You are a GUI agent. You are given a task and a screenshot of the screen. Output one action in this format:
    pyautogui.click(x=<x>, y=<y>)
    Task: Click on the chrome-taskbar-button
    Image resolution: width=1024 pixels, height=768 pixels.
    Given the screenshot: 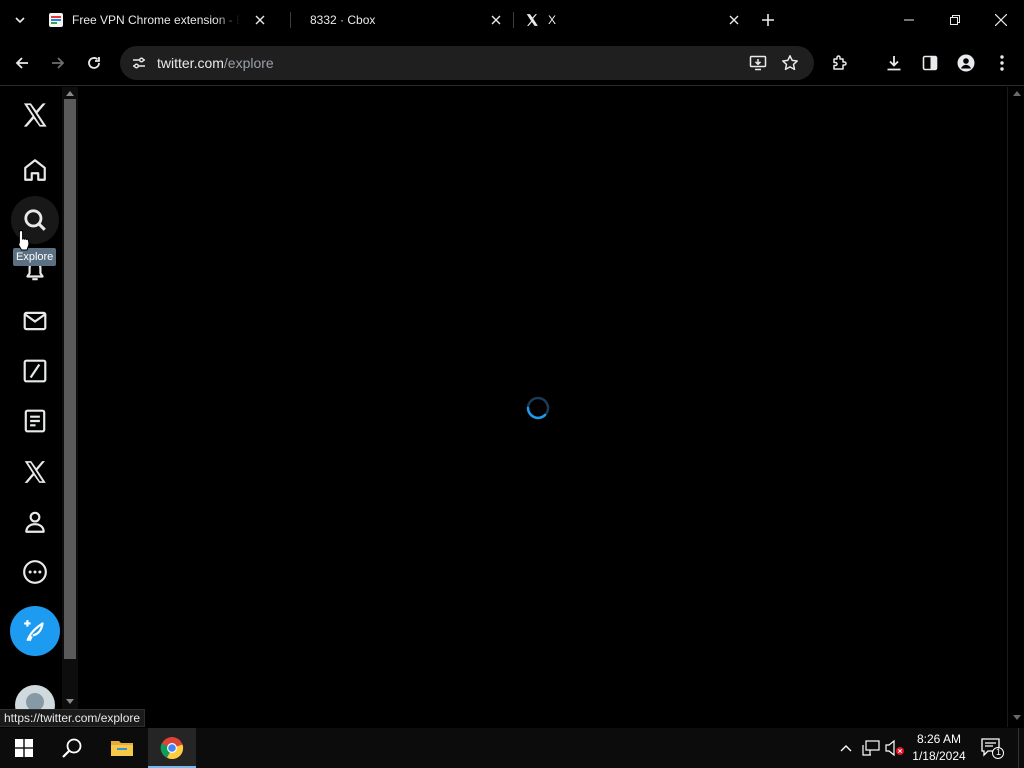 What is the action you would take?
    pyautogui.click(x=172, y=748)
    